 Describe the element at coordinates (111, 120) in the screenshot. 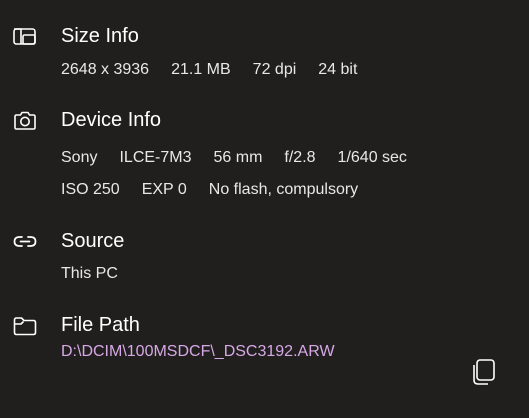

I see `device-info-title: Device Info` at that location.